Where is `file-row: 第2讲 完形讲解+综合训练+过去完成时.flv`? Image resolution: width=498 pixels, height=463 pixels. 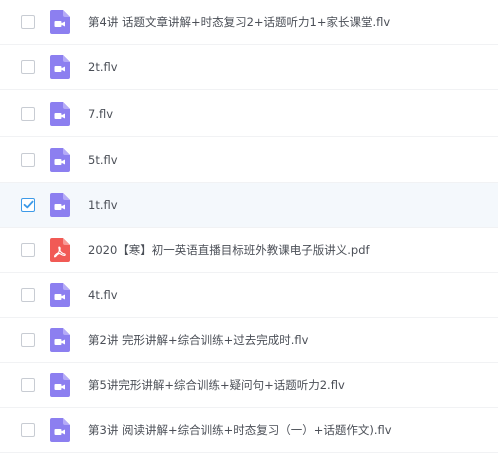 file-row: 第2讲 完形讲解+综合训练+过去完成时.flv is located at coordinates (249, 340).